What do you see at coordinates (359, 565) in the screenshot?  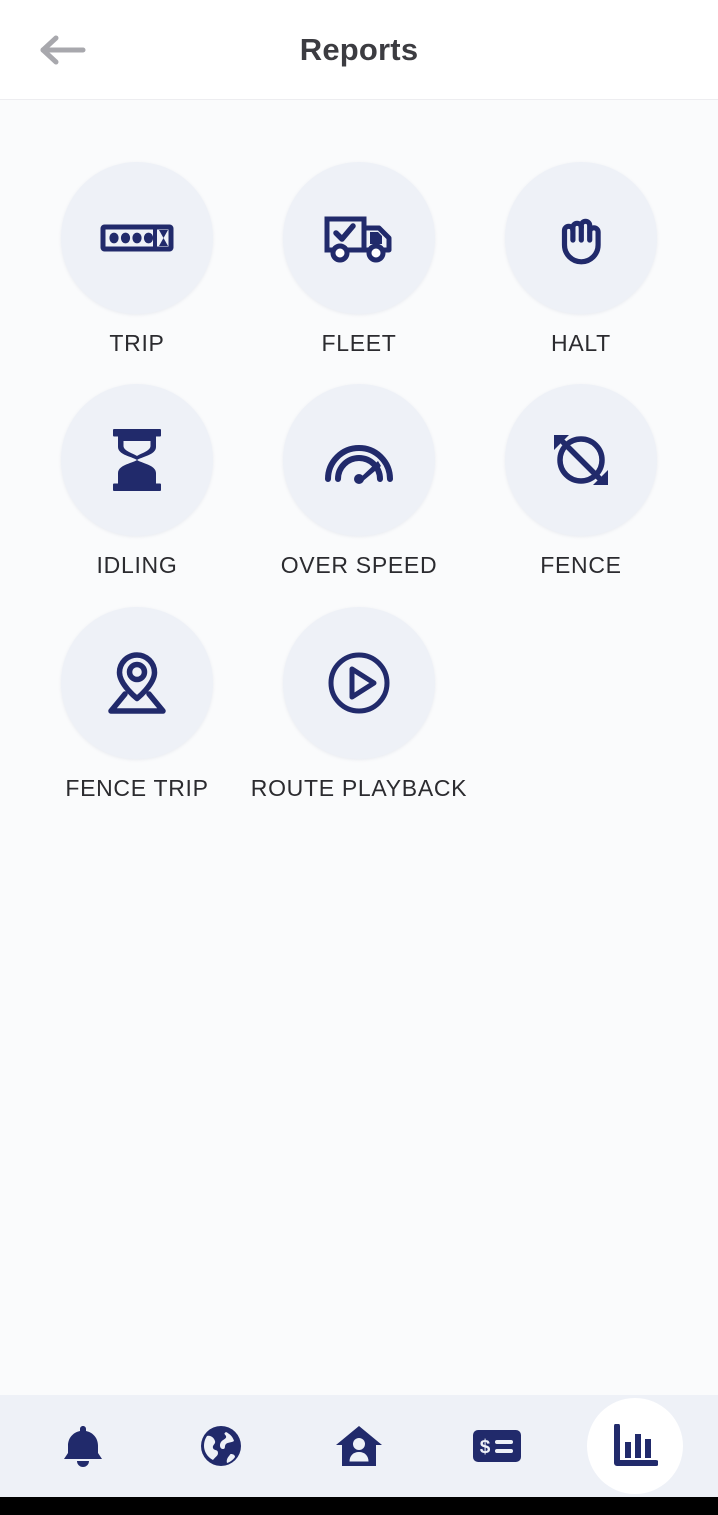 I see `tile-label: OVER SPEED` at bounding box center [359, 565].